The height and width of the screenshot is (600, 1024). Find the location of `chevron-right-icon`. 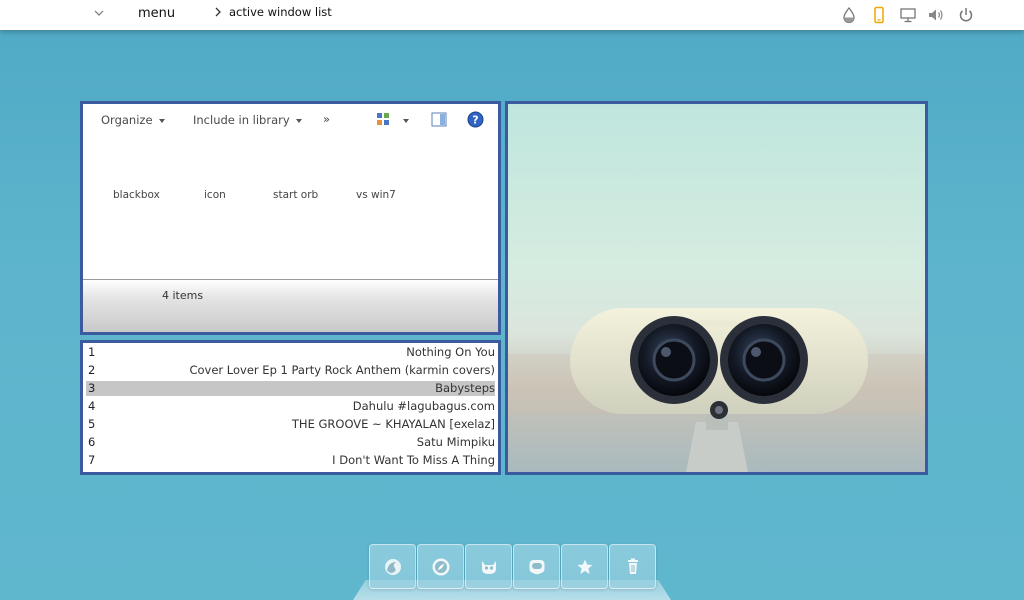

chevron-right-icon is located at coordinates (218, 12).